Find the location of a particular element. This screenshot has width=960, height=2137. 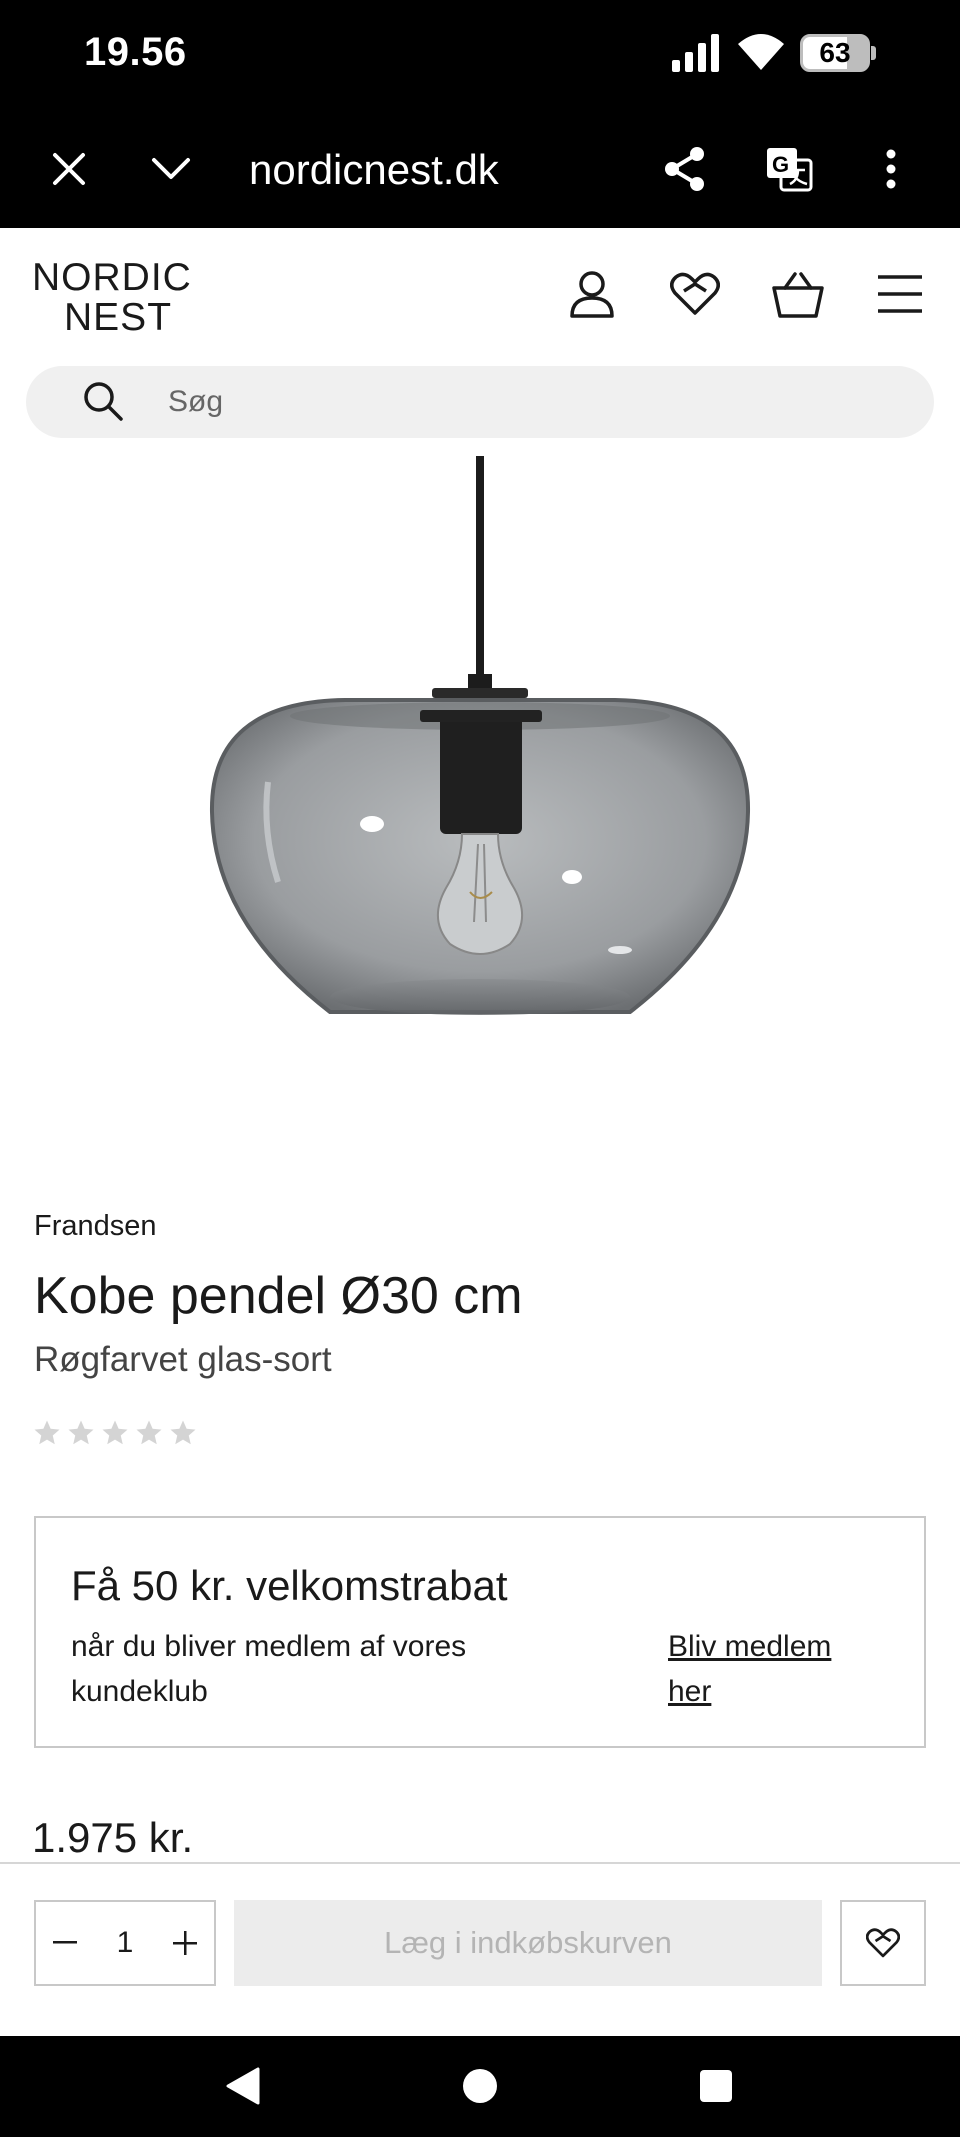

logo-line1: NORDIC is located at coordinates (112, 277).